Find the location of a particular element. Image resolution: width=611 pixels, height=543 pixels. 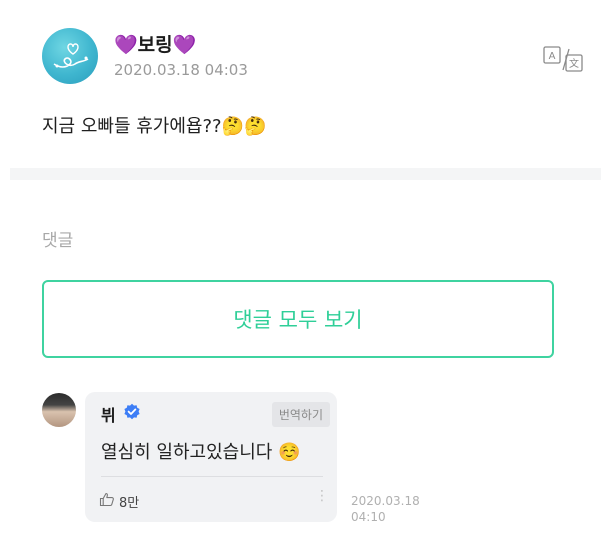

svg-text: 文 is located at coordinates (574, 63).